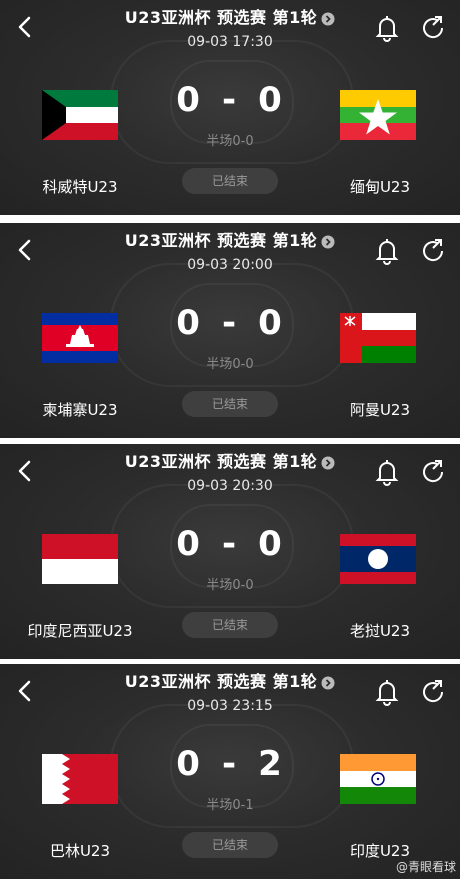 This screenshot has height=879, width=460. I want to click on home-team-name: 印度尼西亚U23, so click(80, 630).